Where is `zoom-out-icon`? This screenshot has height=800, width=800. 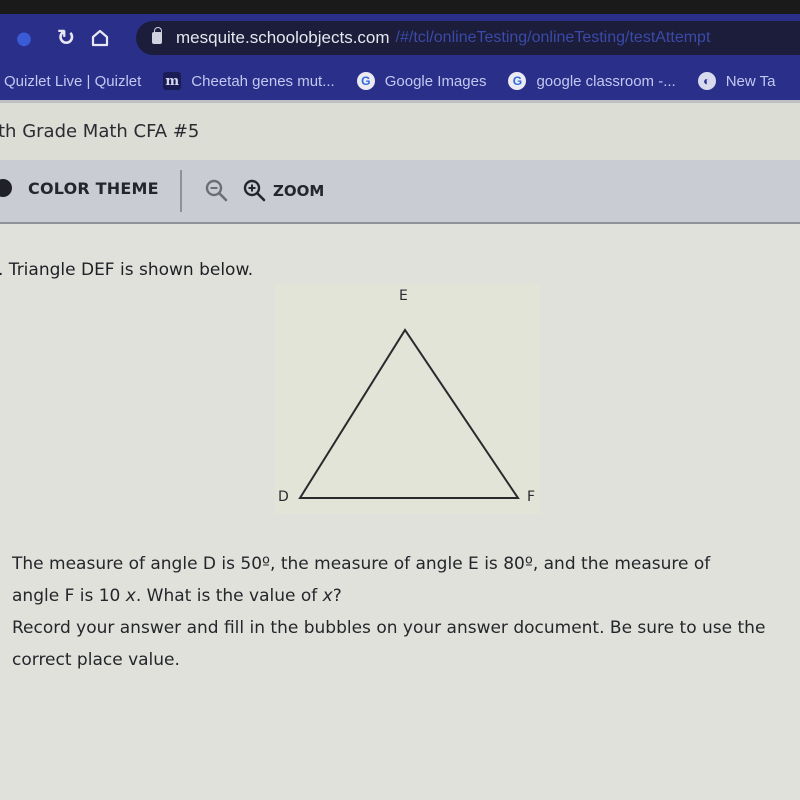
zoom-out-icon is located at coordinates (217, 193).